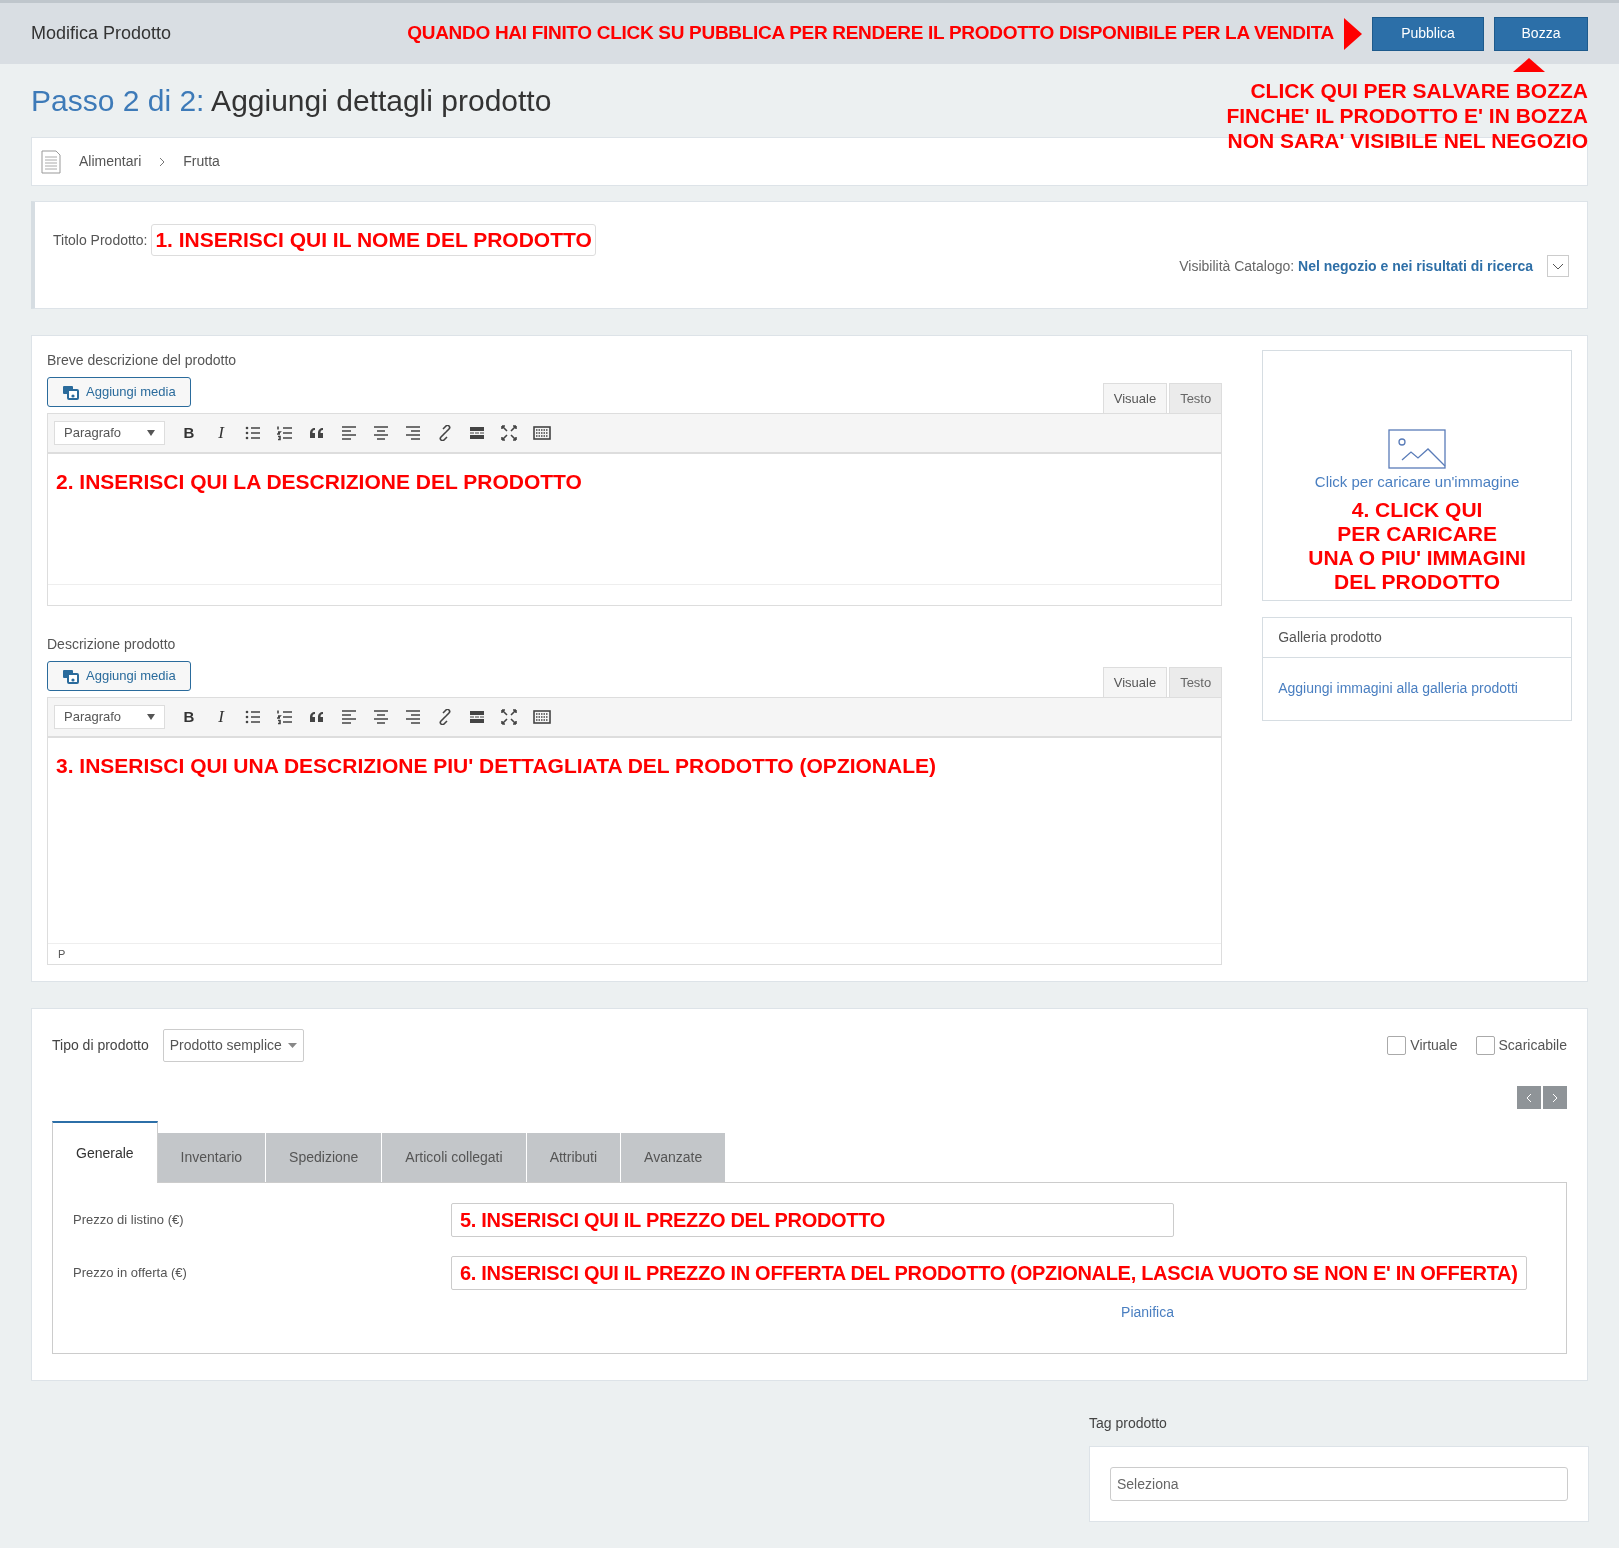 This screenshot has width=1619, height=1548. Describe the element at coordinates (674, 1157) in the screenshot. I see `product-data-tab: Avanzate` at that location.